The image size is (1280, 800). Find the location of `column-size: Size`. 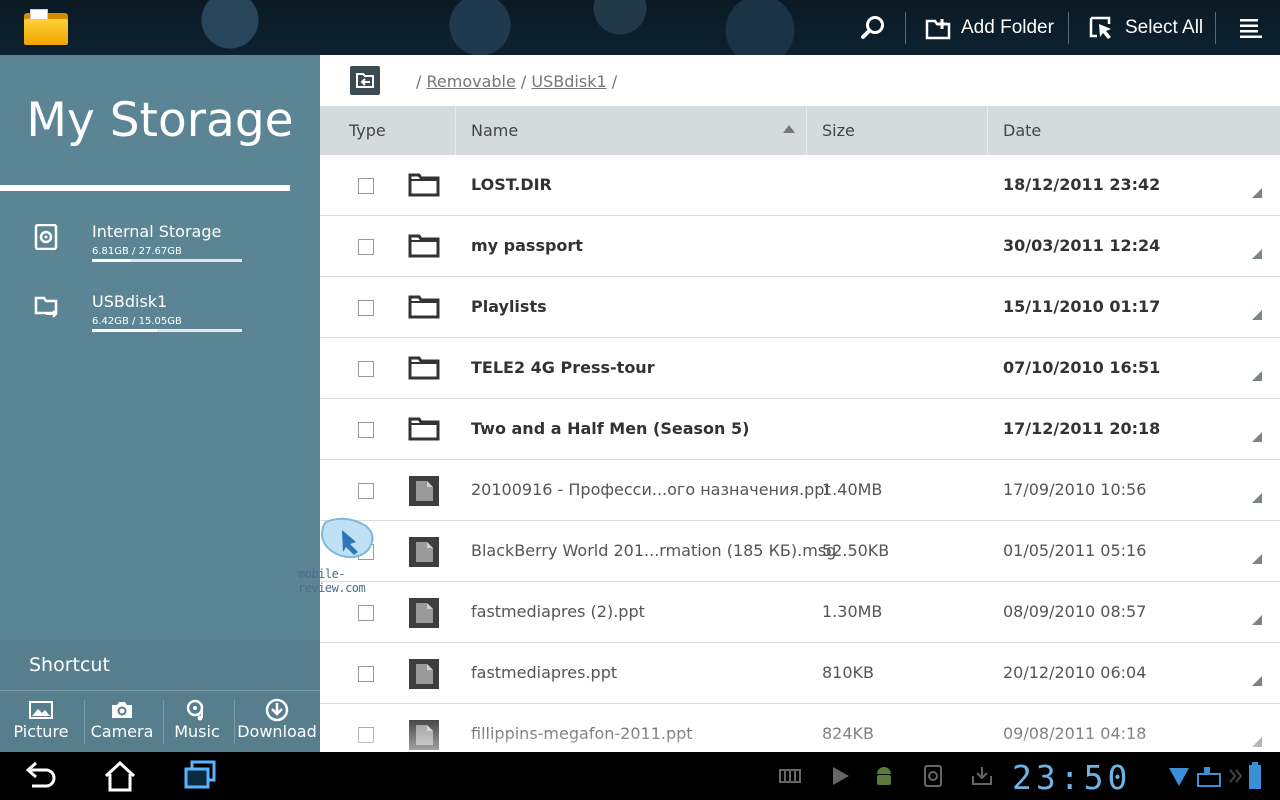

column-size: Size is located at coordinates (838, 130).